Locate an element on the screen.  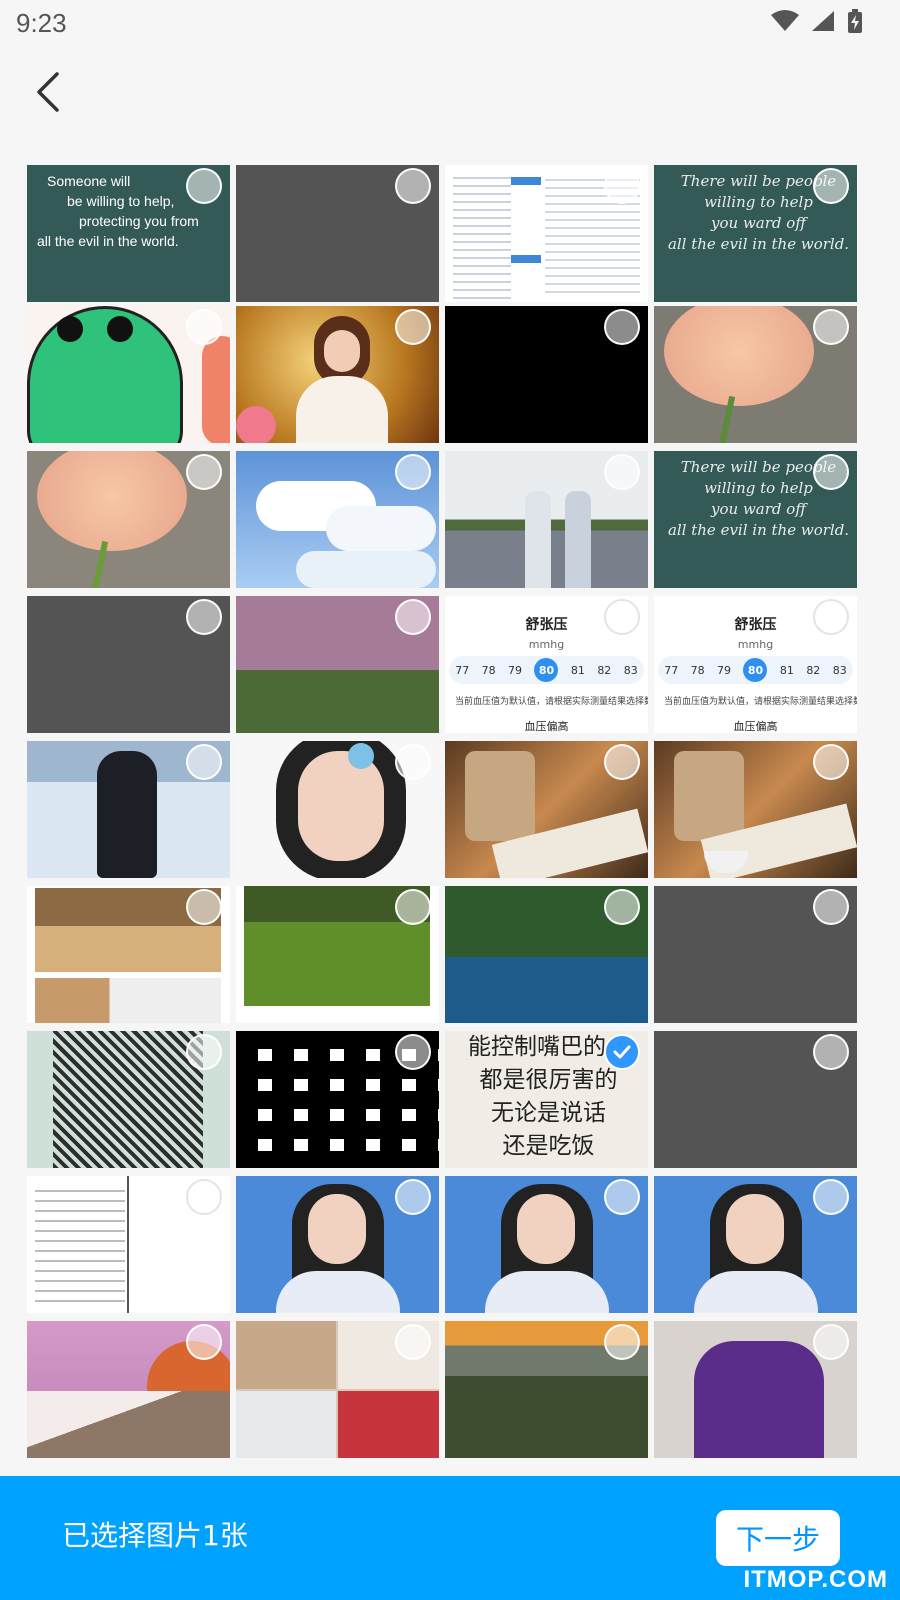
photo-qr-code-closeup is located at coordinates (337, 1099).